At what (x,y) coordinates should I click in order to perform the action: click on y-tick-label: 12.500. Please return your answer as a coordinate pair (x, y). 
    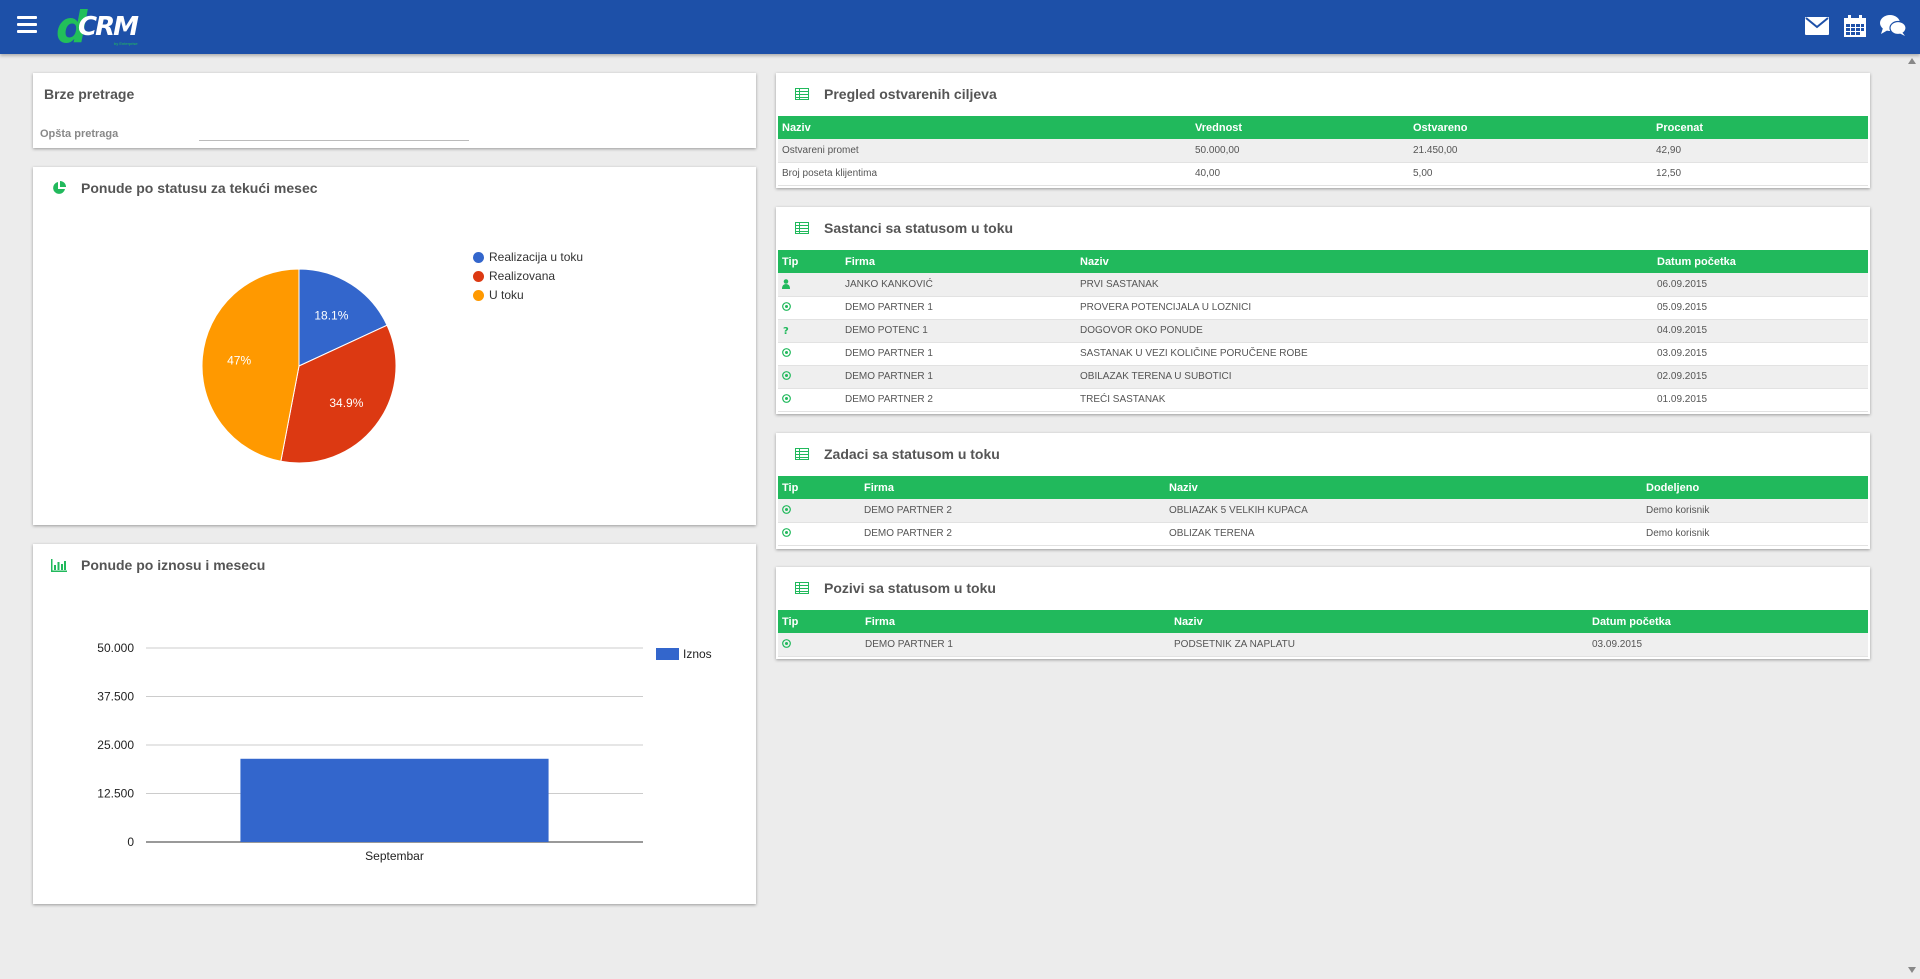
    Looking at the image, I should click on (115, 794).